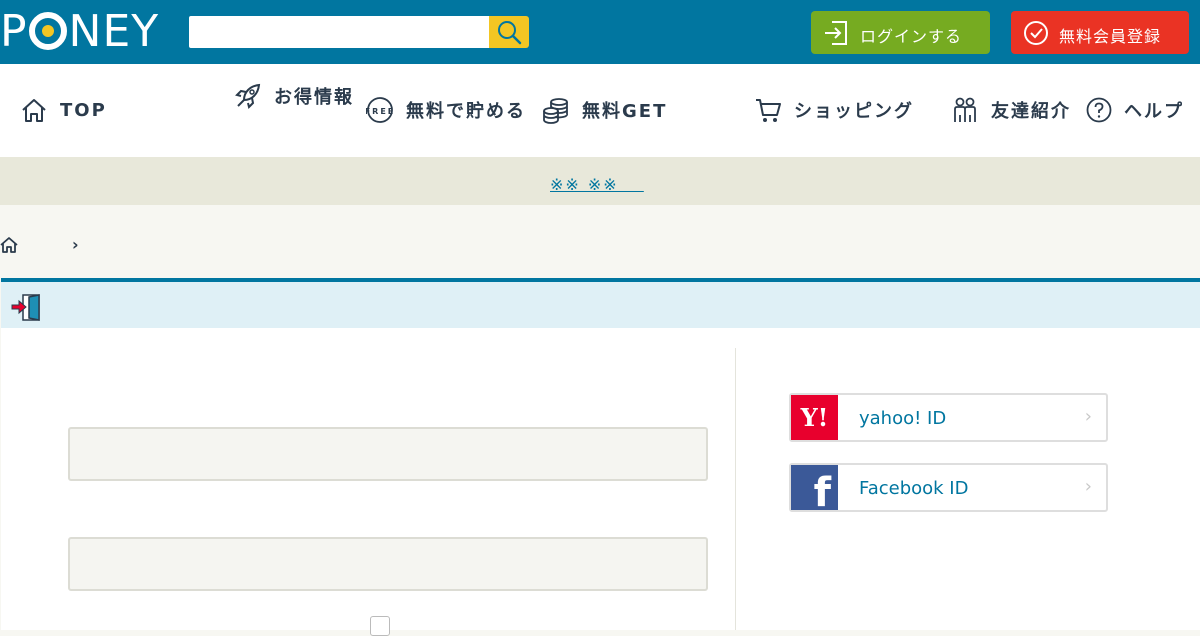 The height and width of the screenshot is (636, 1200). I want to click on svg-text: FREE, so click(380, 111).